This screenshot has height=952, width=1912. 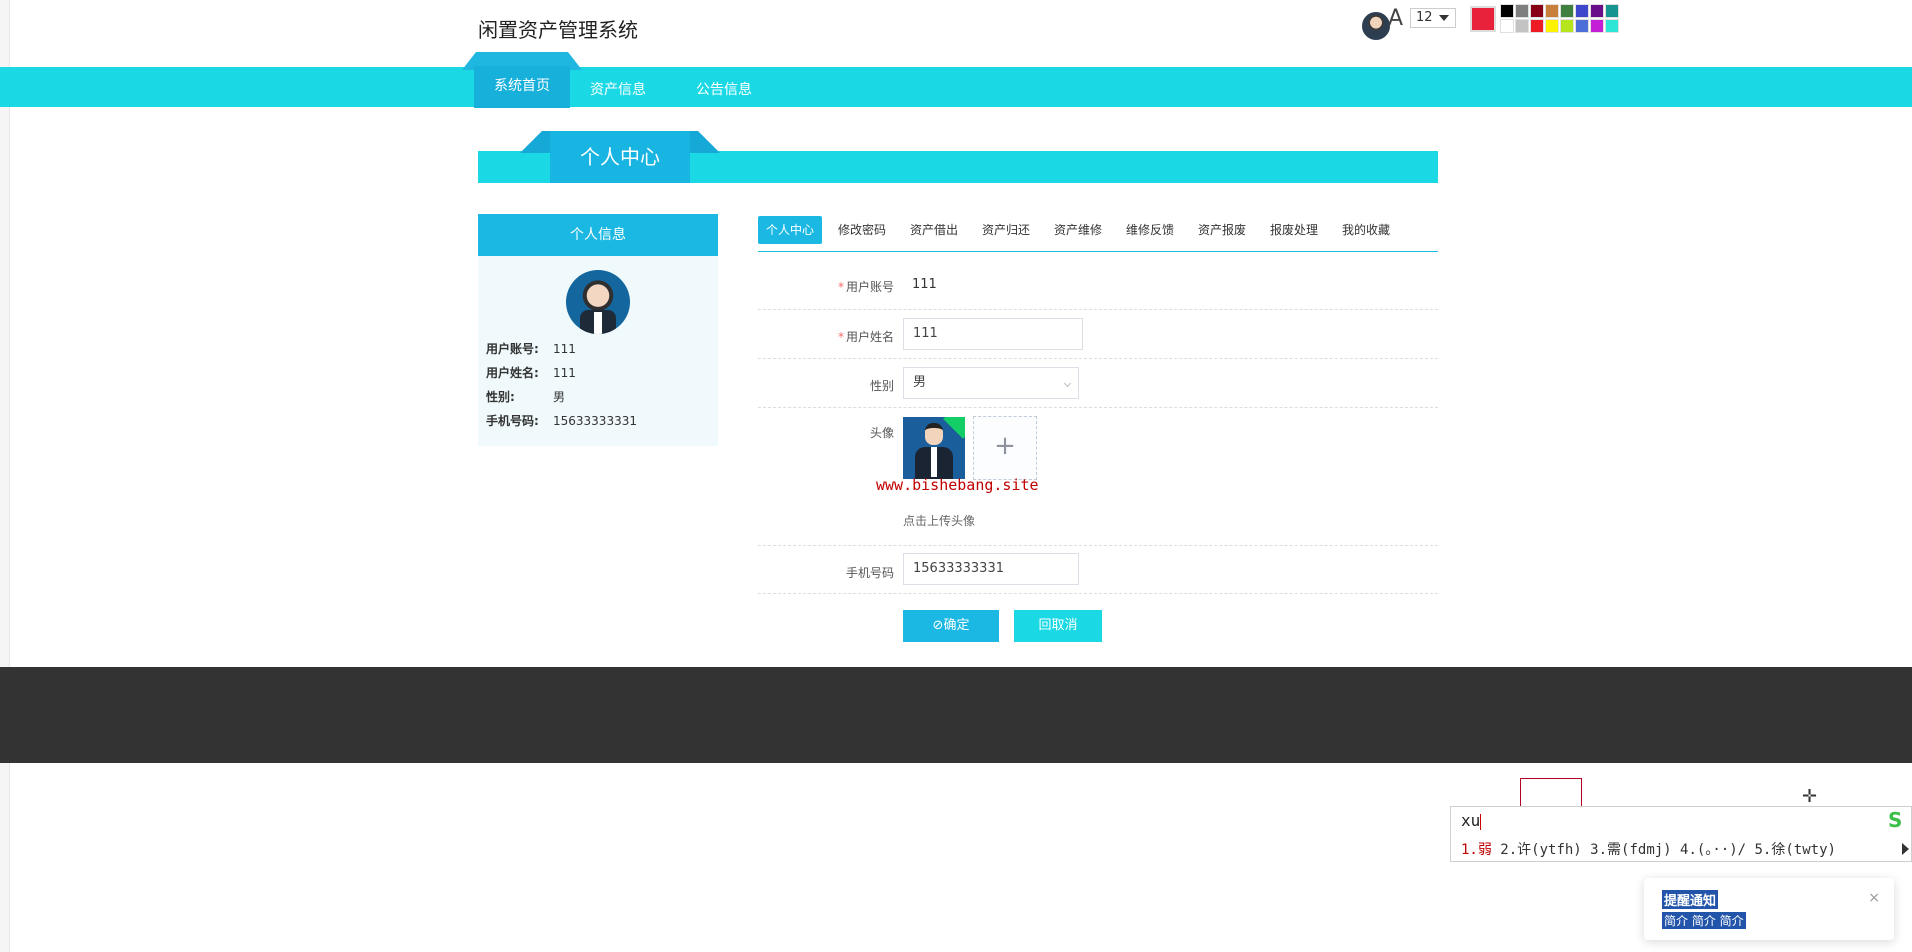 I want to click on ime-logo-icon: S, so click(x=1895, y=820).